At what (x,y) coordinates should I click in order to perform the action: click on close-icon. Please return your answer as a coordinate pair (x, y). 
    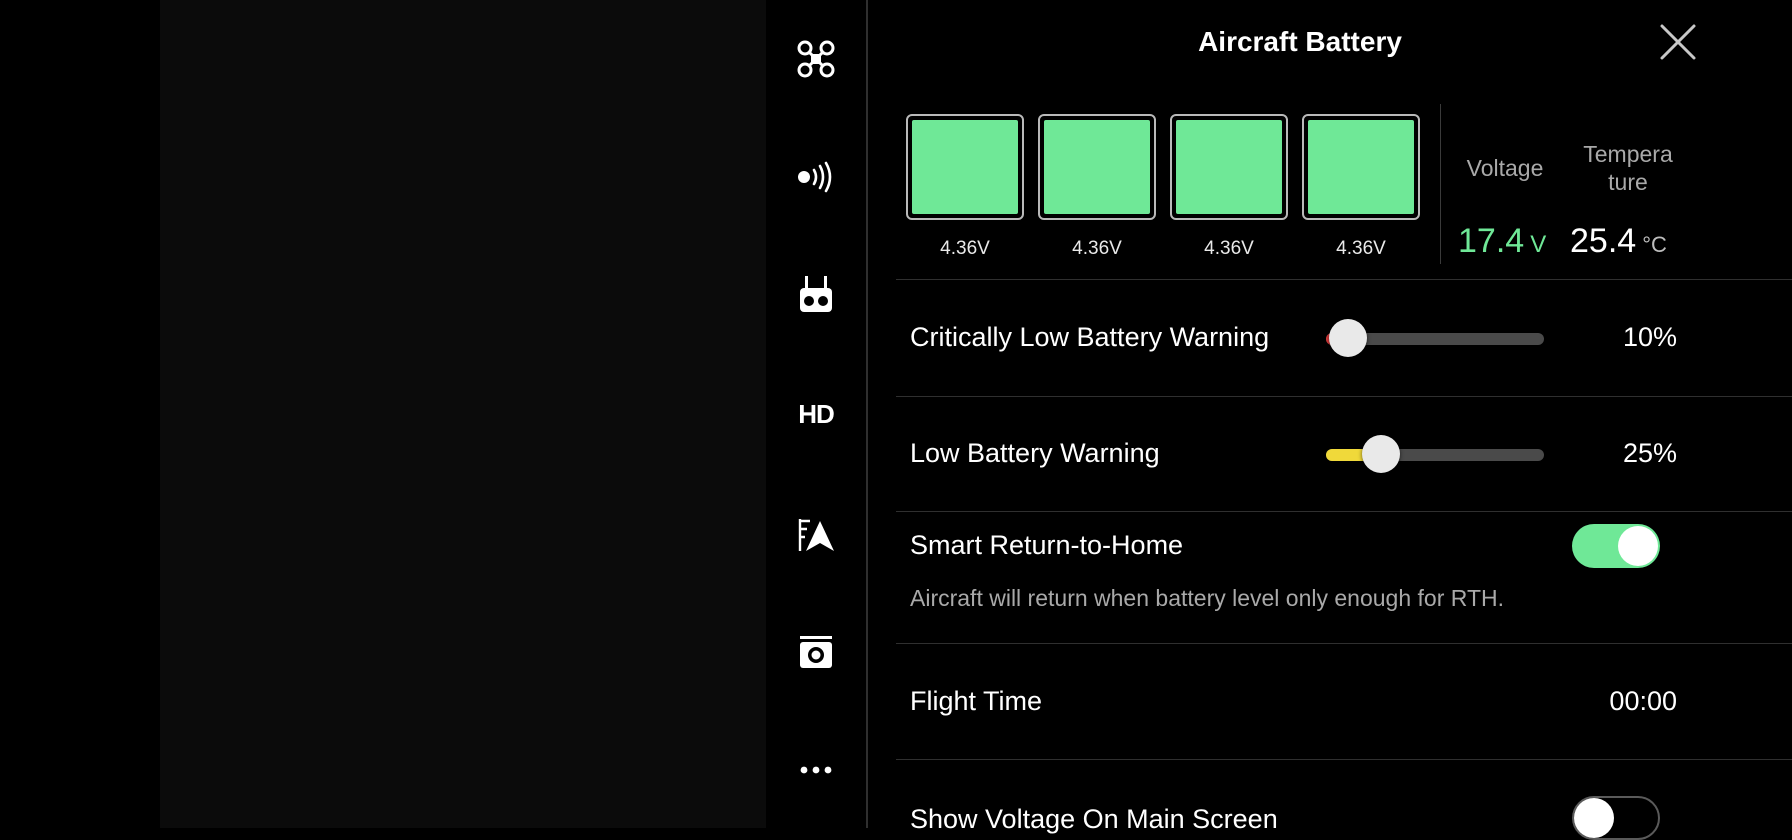
    Looking at the image, I should click on (1678, 42).